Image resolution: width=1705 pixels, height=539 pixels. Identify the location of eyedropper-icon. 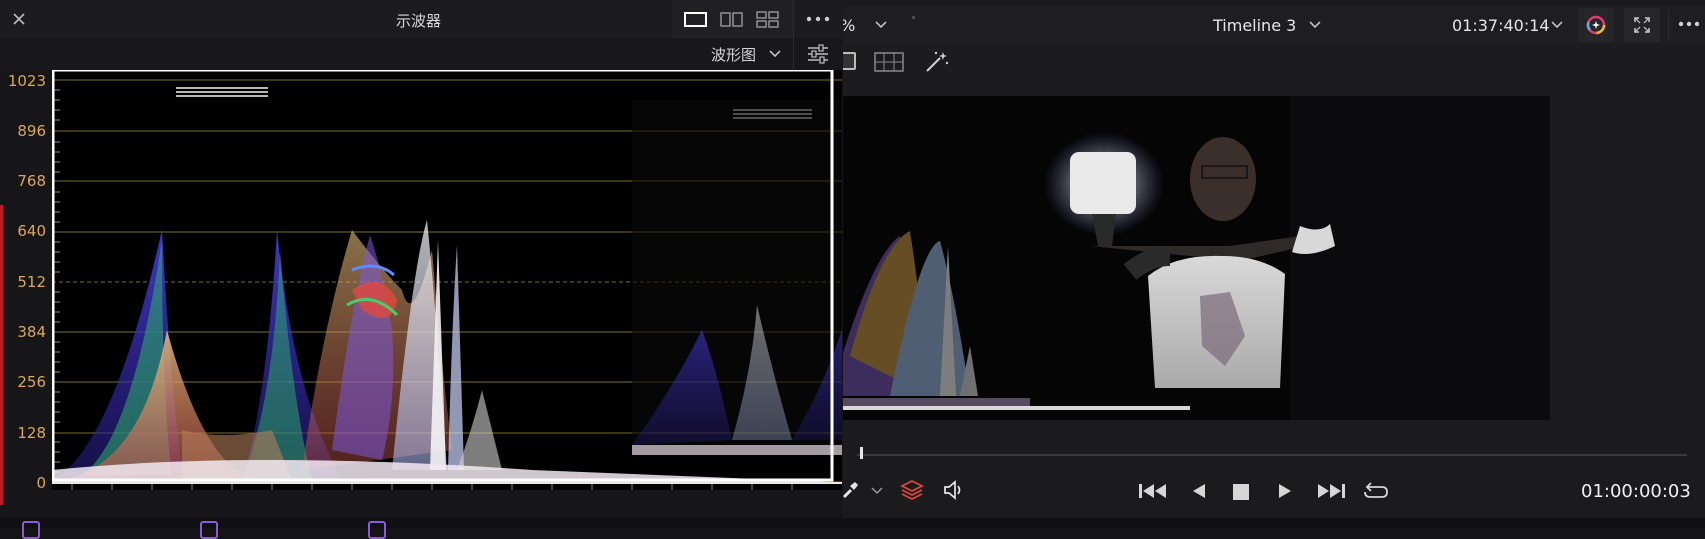
(850, 490).